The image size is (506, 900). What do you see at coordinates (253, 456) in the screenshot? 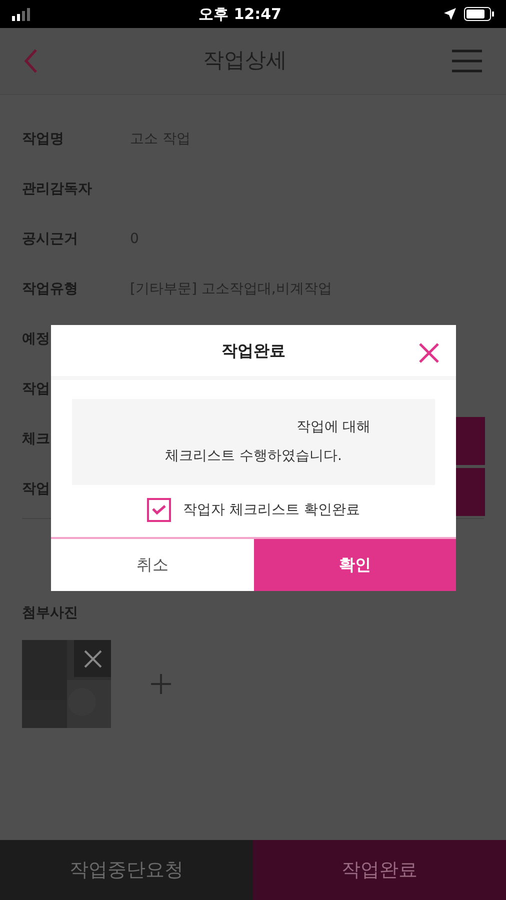
I see `message-line: 체크리스트 수행하였습니다.` at bounding box center [253, 456].